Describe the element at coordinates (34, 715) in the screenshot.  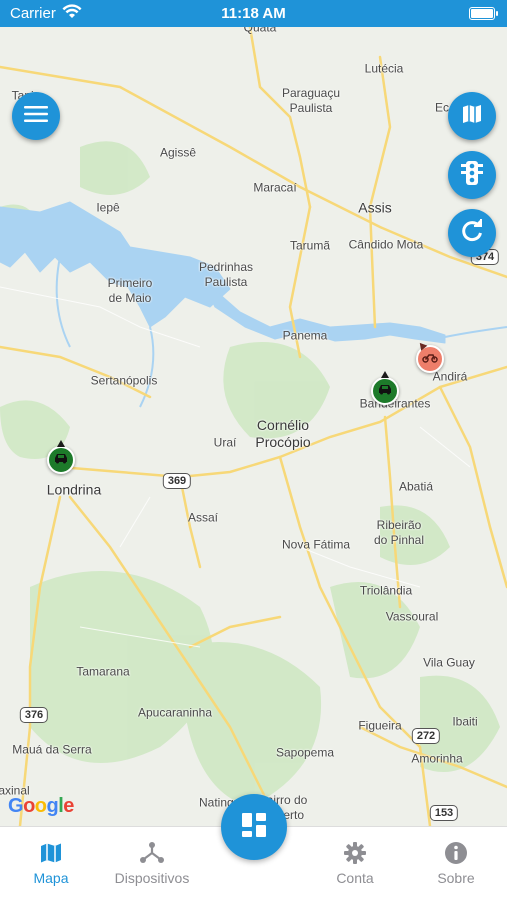
I see `road-shield-376: 376` at that location.